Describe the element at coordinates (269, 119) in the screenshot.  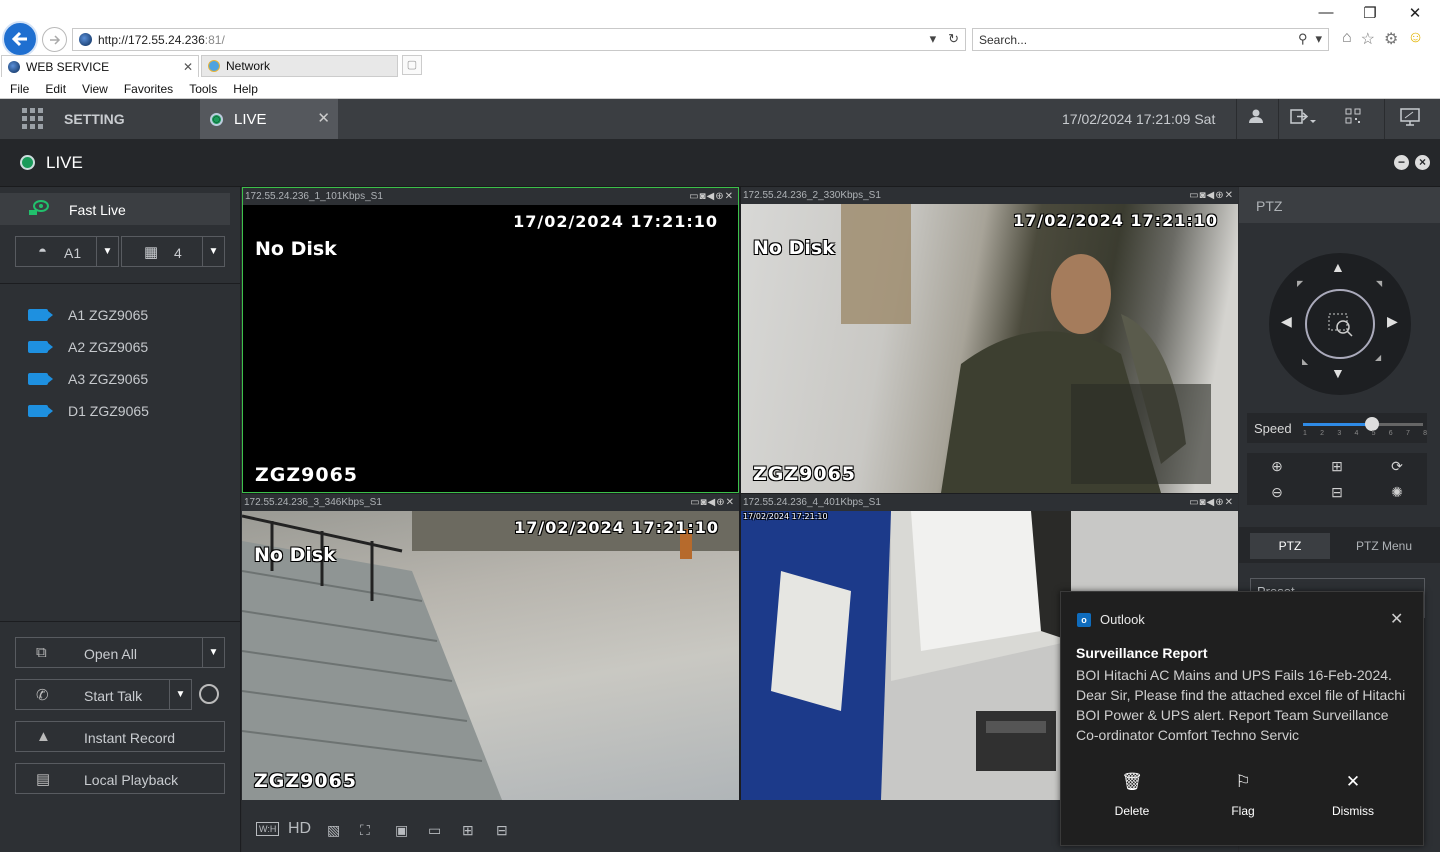
I see `tab-live: LIVE ✕` at that location.